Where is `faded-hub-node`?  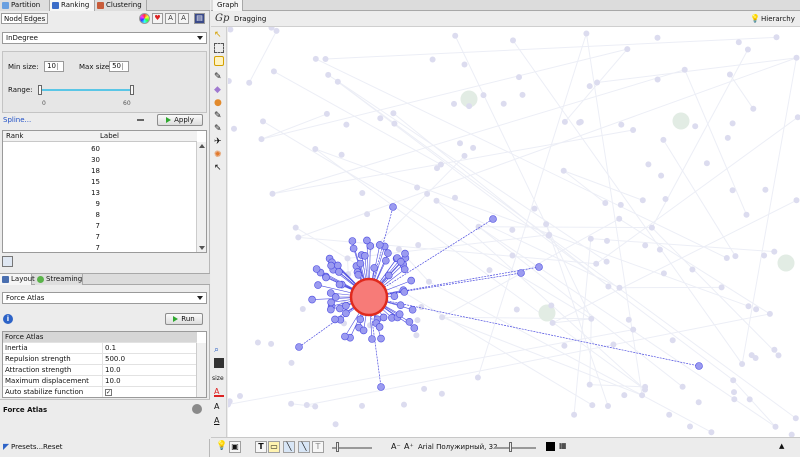 faded-hub-node is located at coordinates (681, 121).